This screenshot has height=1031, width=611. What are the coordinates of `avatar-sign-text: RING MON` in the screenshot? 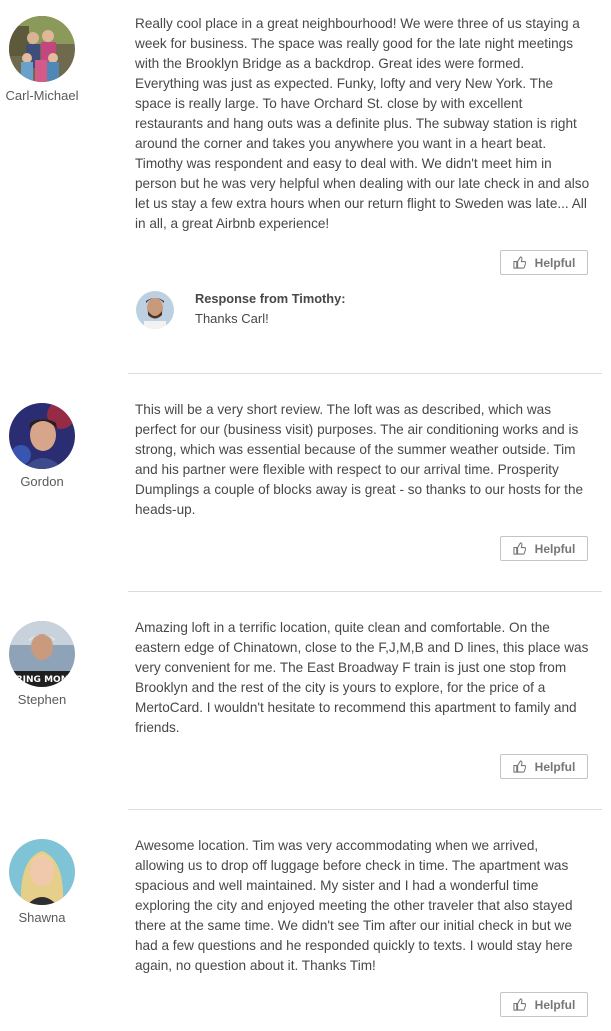 It's located at (42, 680).